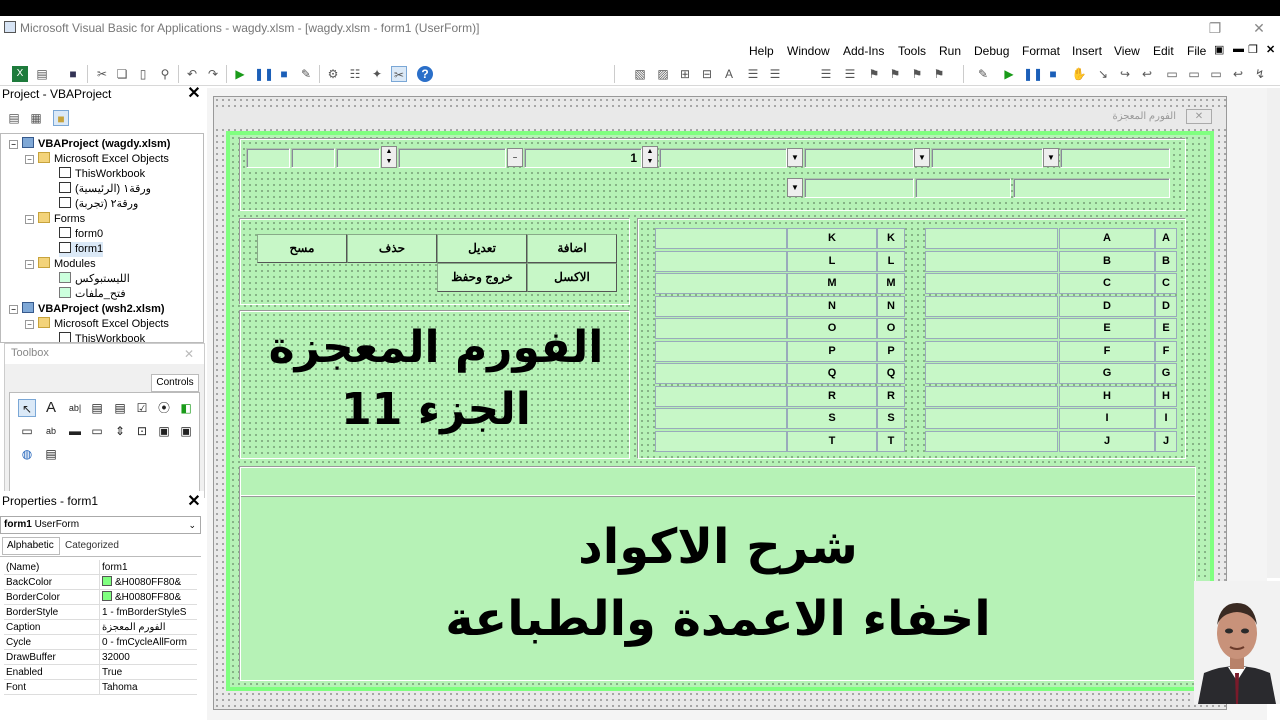 This screenshot has height=720, width=1280. Describe the element at coordinates (102, 74) in the screenshot. I see `cut-icon: ✂` at that location.